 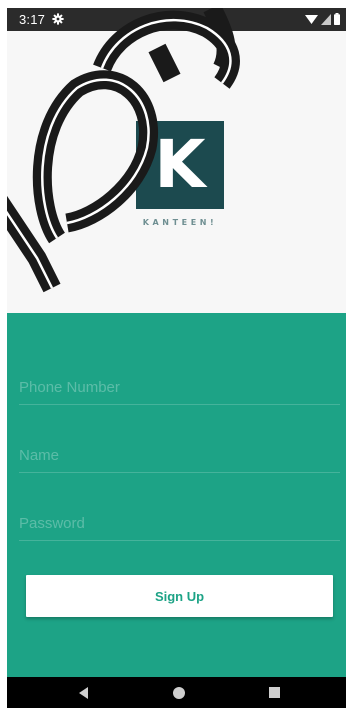 I want to click on password-field, so click(x=179, y=524).